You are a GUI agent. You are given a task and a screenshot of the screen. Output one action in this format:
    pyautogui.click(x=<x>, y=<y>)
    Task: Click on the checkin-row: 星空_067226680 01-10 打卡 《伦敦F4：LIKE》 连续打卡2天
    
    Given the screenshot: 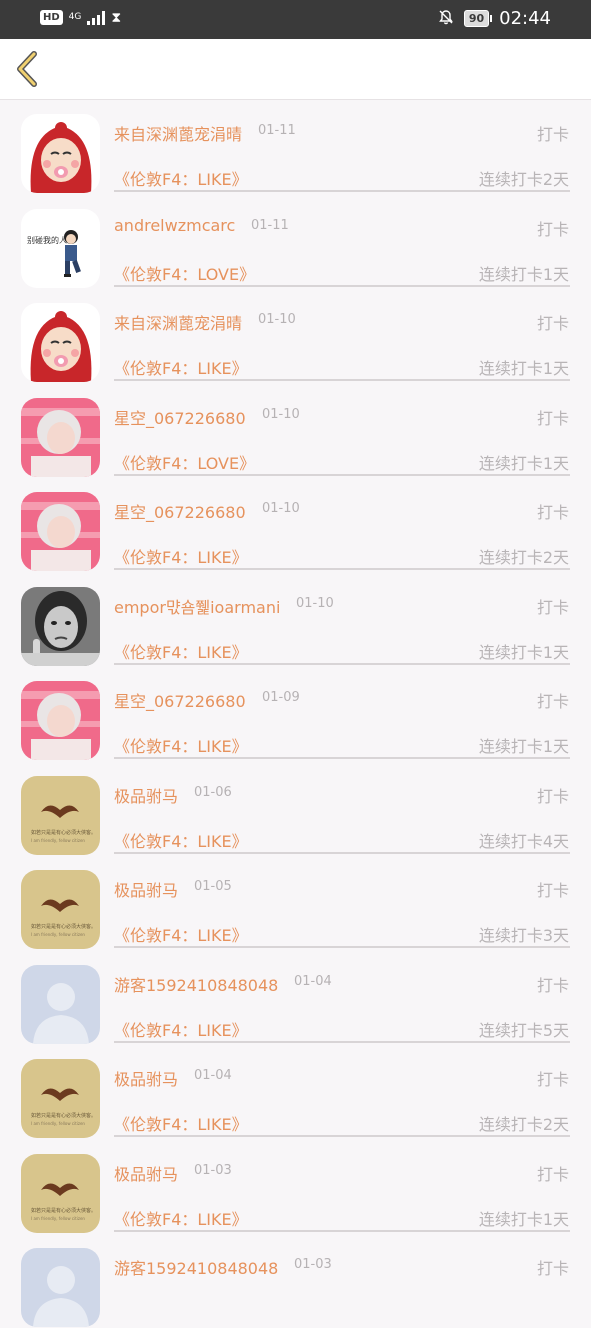 What is the action you would take?
    pyautogui.click(x=295, y=525)
    